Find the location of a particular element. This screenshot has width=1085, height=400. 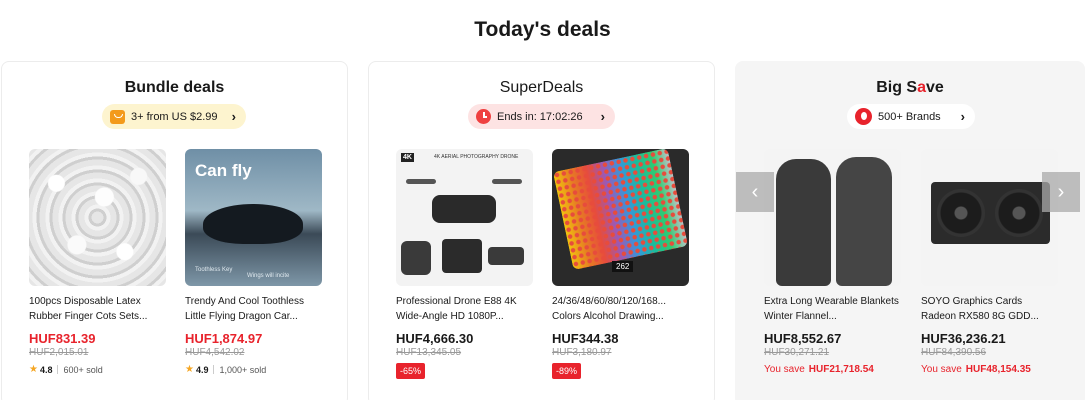

big-save-title-part: Big S is located at coordinates (897, 87).